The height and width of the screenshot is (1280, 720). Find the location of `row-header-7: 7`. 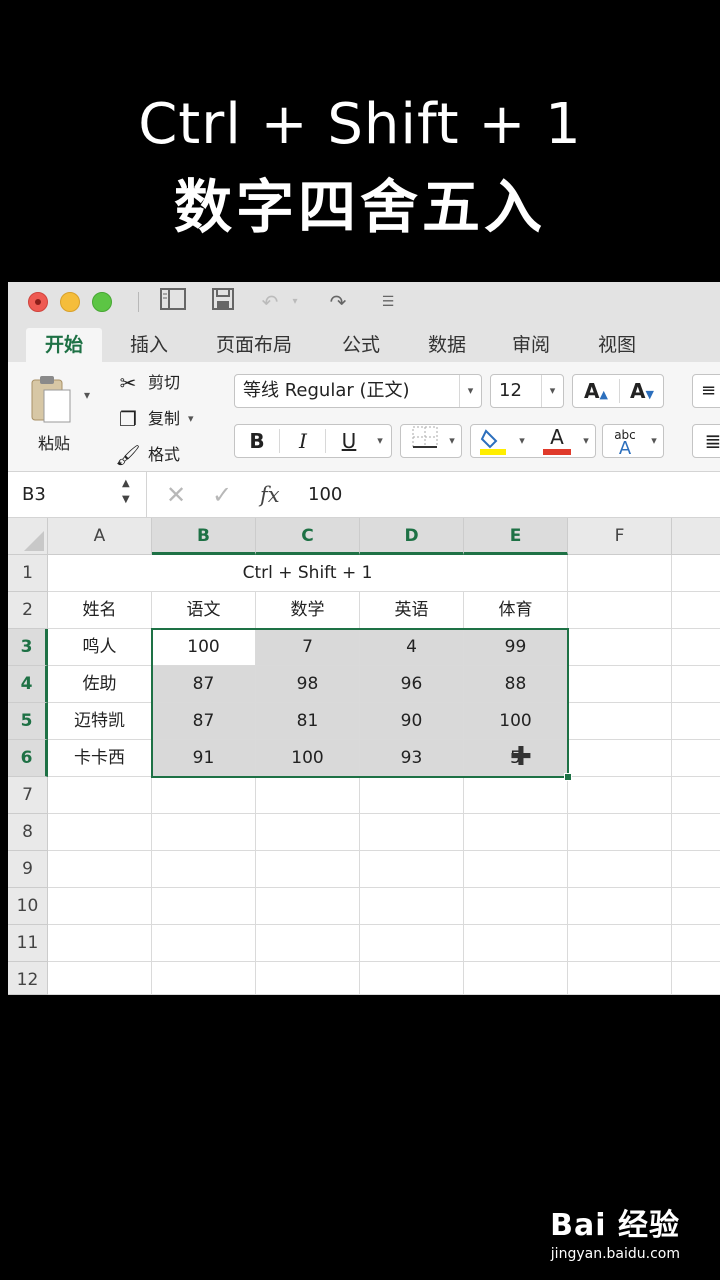

row-header-7: 7 is located at coordinates (28, 795).